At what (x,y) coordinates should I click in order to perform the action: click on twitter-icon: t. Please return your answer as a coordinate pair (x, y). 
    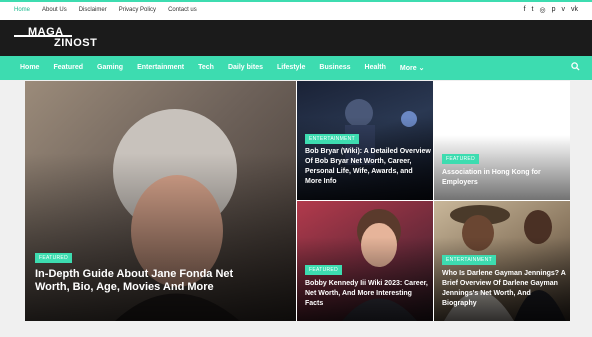
    Looking at the image, I should click on (533, 10).